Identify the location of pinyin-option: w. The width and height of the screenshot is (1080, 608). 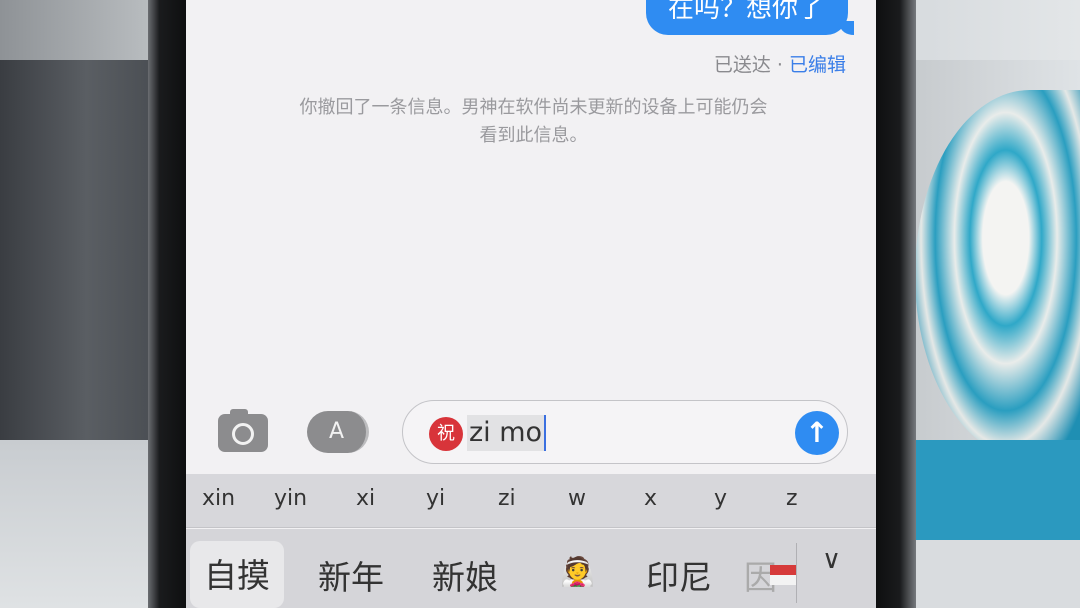
(577, 498).